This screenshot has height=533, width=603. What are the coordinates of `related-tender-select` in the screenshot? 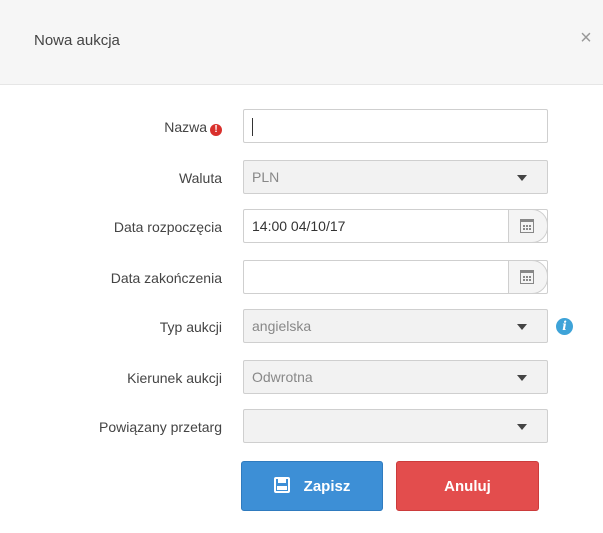 It's located at (395, 426).